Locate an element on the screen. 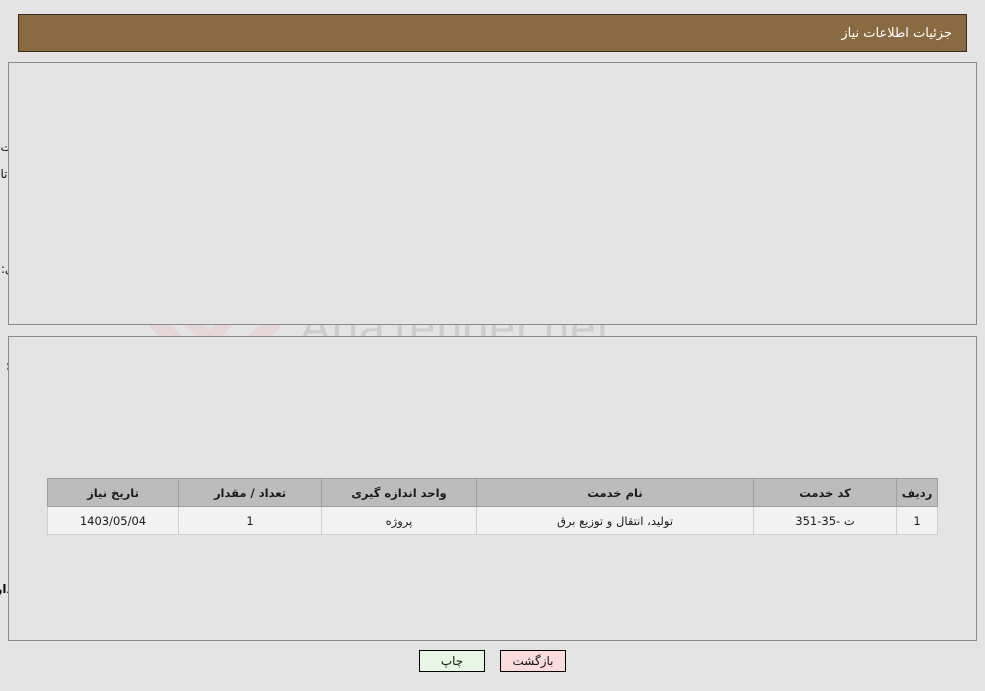  print-button: چاپ is located at coordinates (452, 661).